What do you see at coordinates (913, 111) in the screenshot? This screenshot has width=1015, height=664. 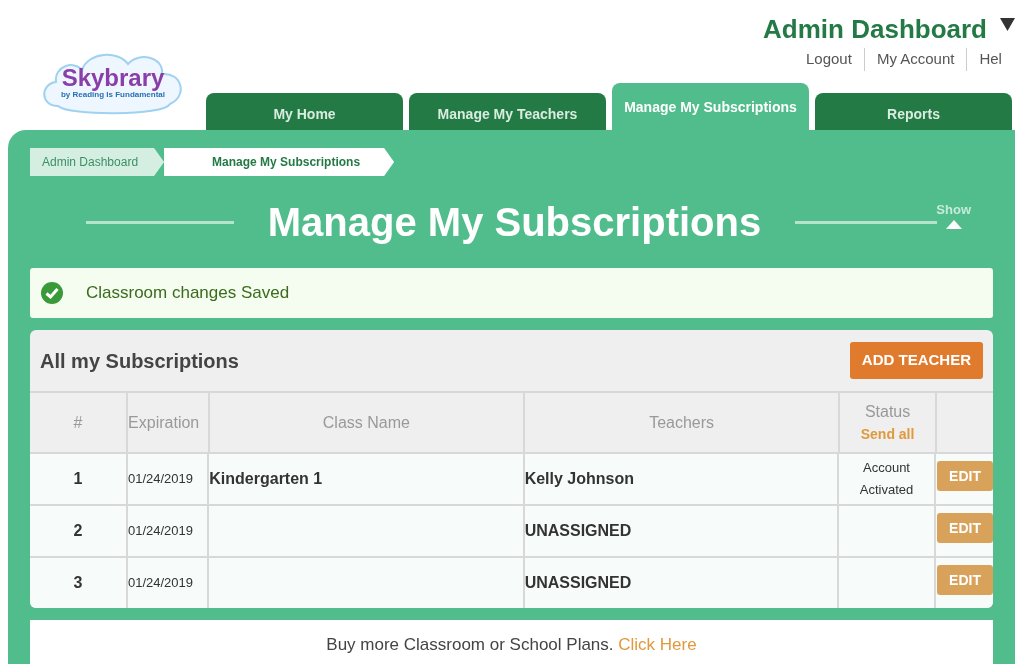 I see `nav-tab: Reports` at bounding box center [913, 111].